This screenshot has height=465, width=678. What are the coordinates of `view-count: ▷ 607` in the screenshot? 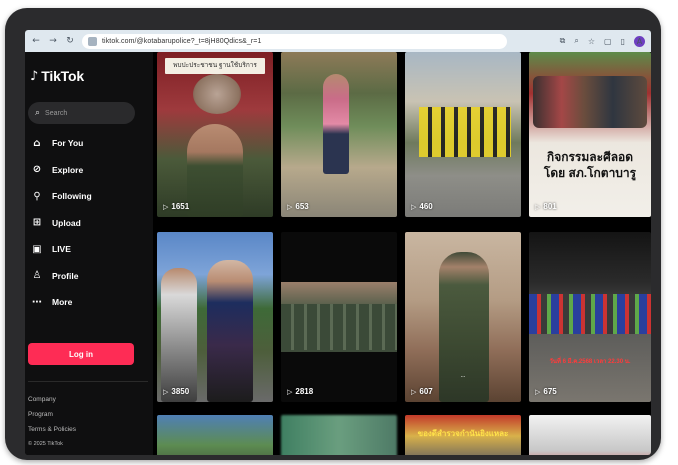 It's located at (422, 391).